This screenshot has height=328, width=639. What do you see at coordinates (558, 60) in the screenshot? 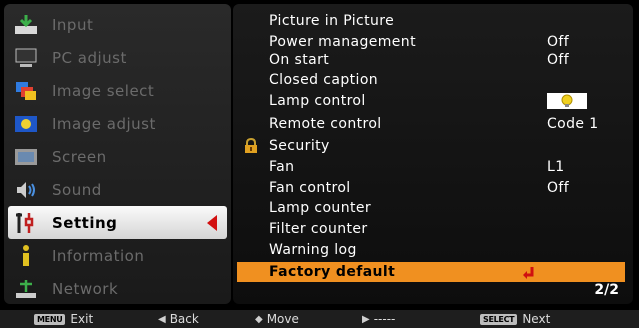
I see `on-start-value: Off` at bounding box center [558, 60].